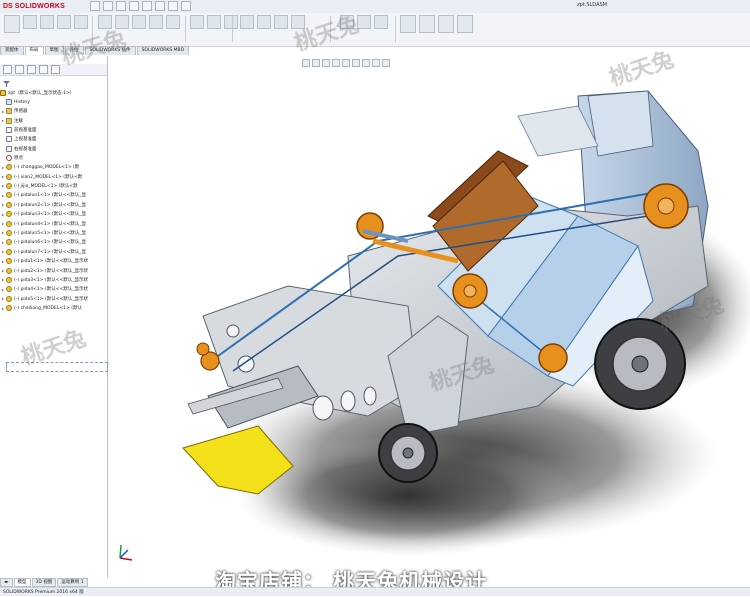 Image resolution: width=750 pixels, height=597 pixels. I want to click on tab-mbd: SOLIDWORKS MBD, so click(163, 50).